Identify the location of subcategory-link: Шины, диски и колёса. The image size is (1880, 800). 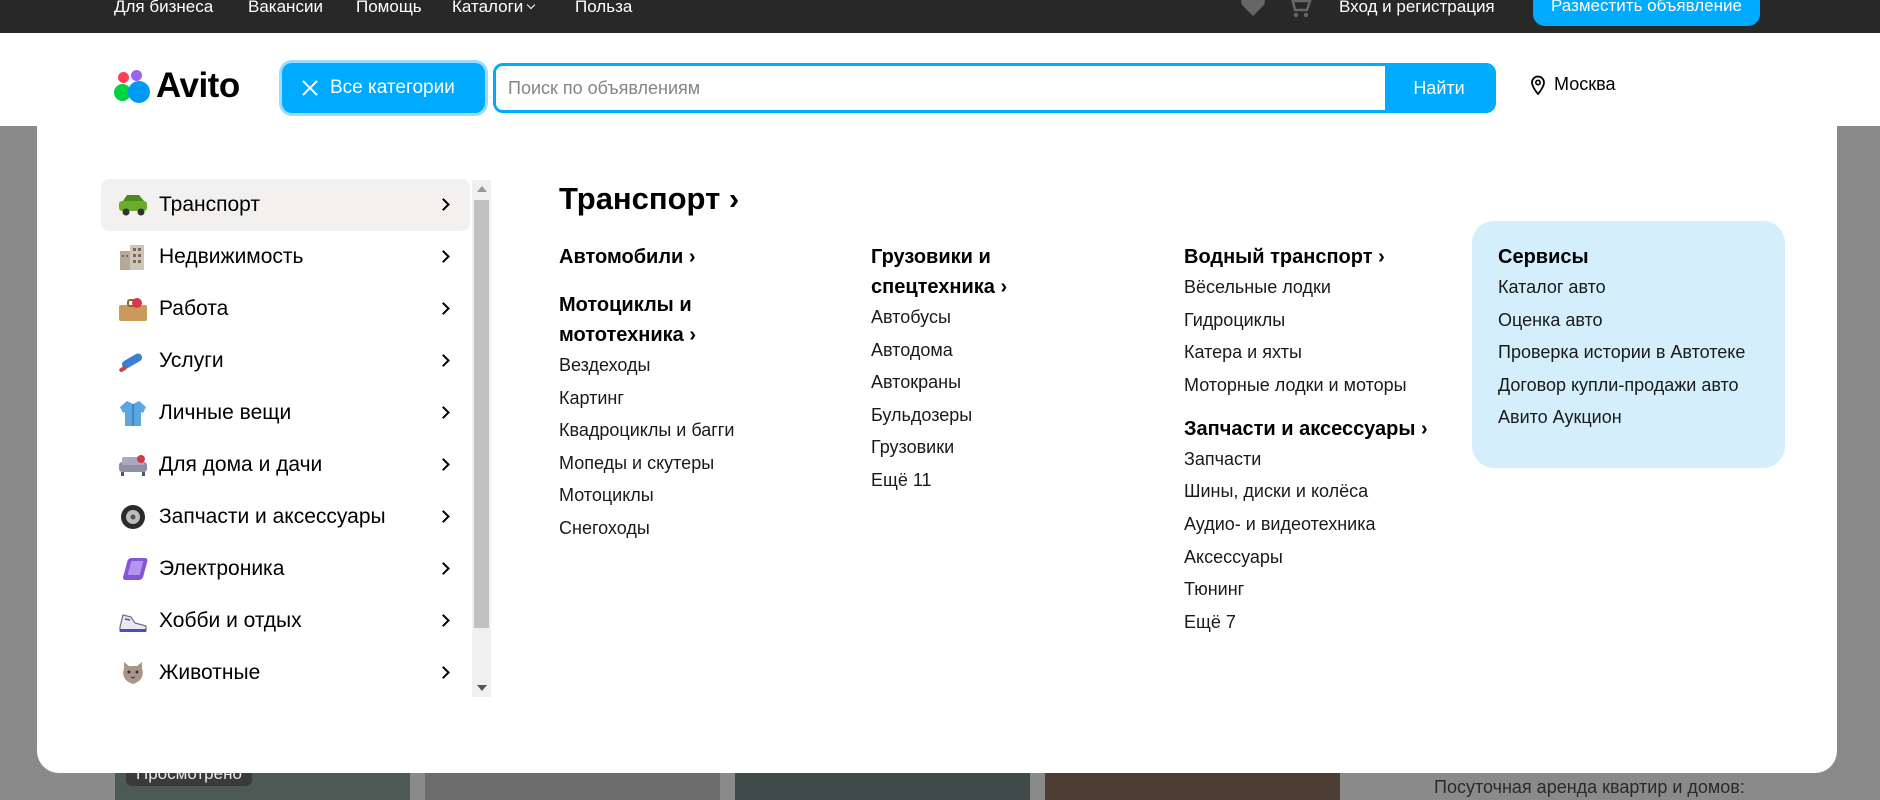
(1329, 491).